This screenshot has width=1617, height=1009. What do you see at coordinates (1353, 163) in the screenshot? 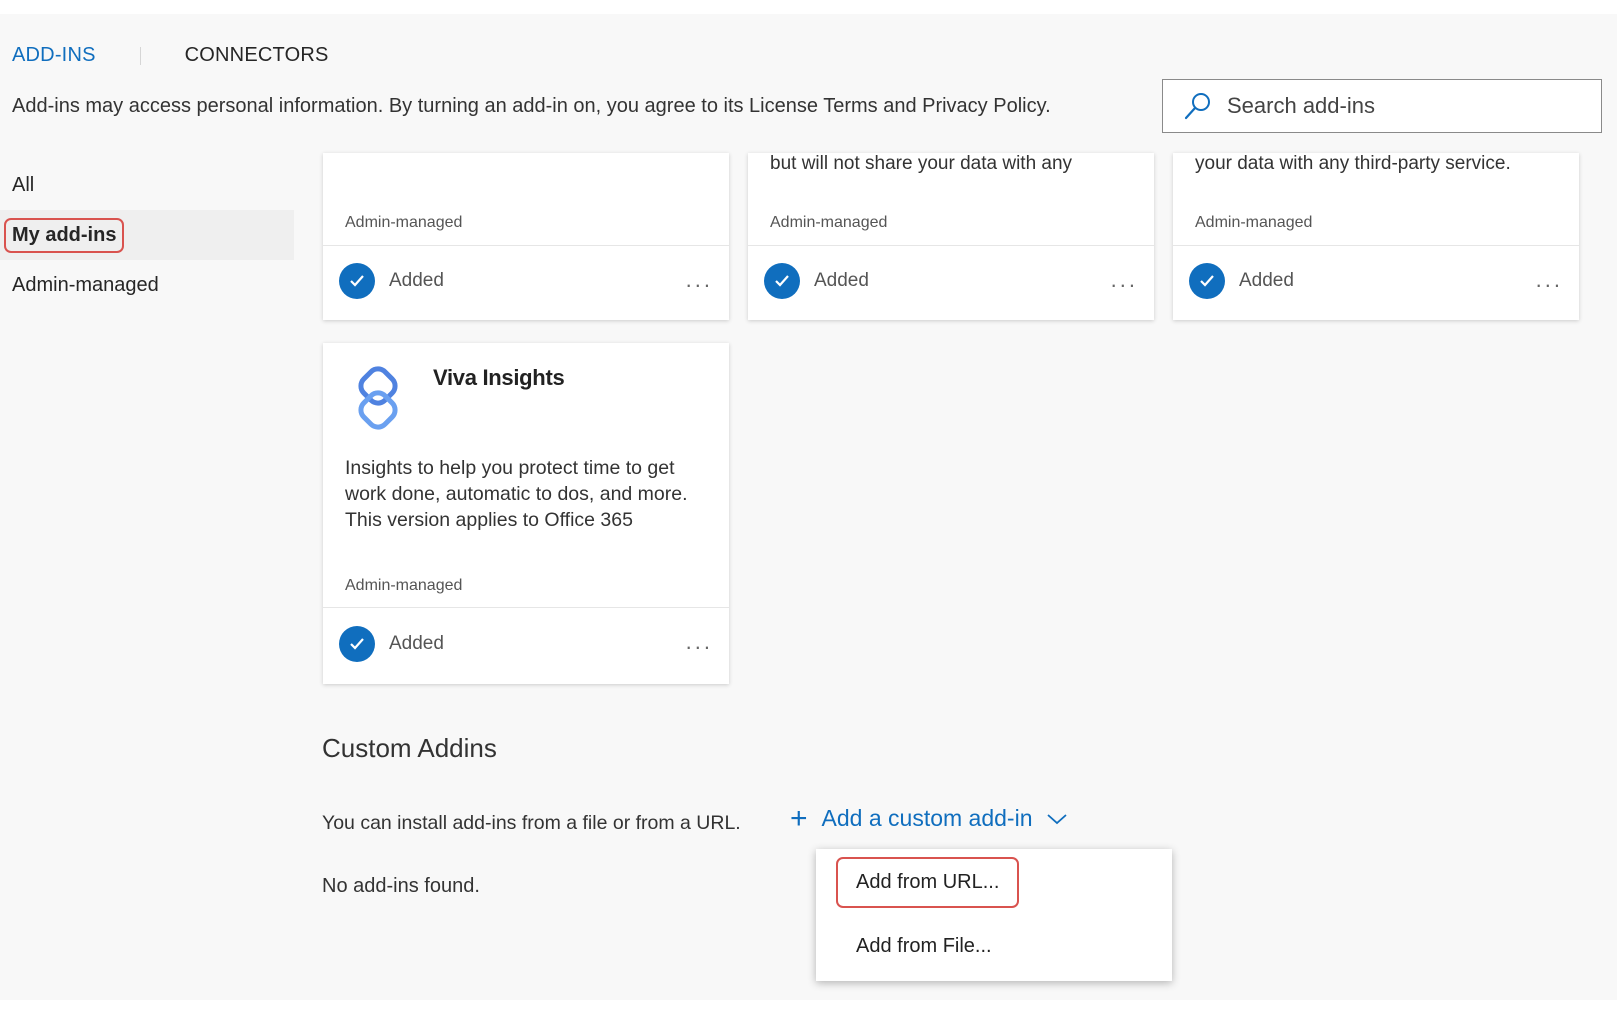
I see `addin-description: your data with any third-party service.` at bounding box center [1353, 163].